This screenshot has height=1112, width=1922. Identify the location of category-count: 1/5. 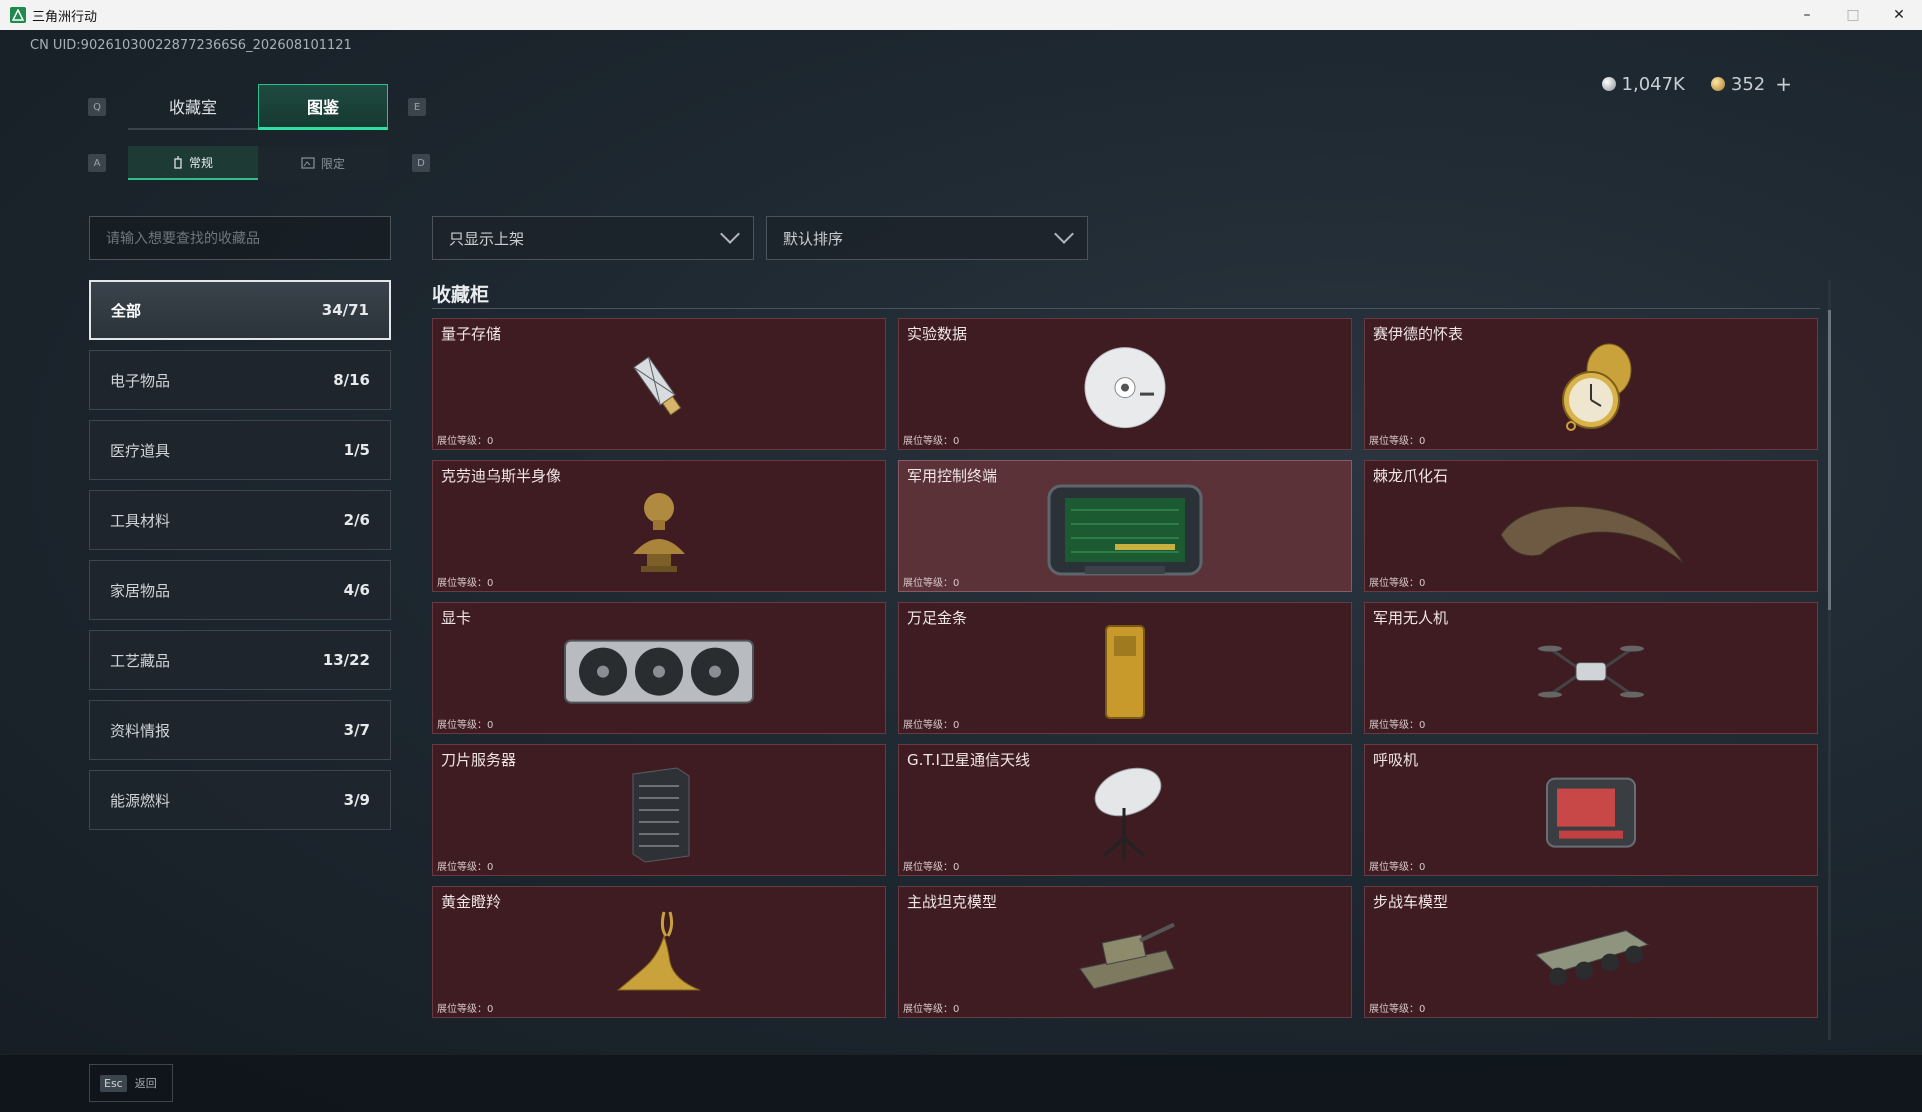
(356, 450).